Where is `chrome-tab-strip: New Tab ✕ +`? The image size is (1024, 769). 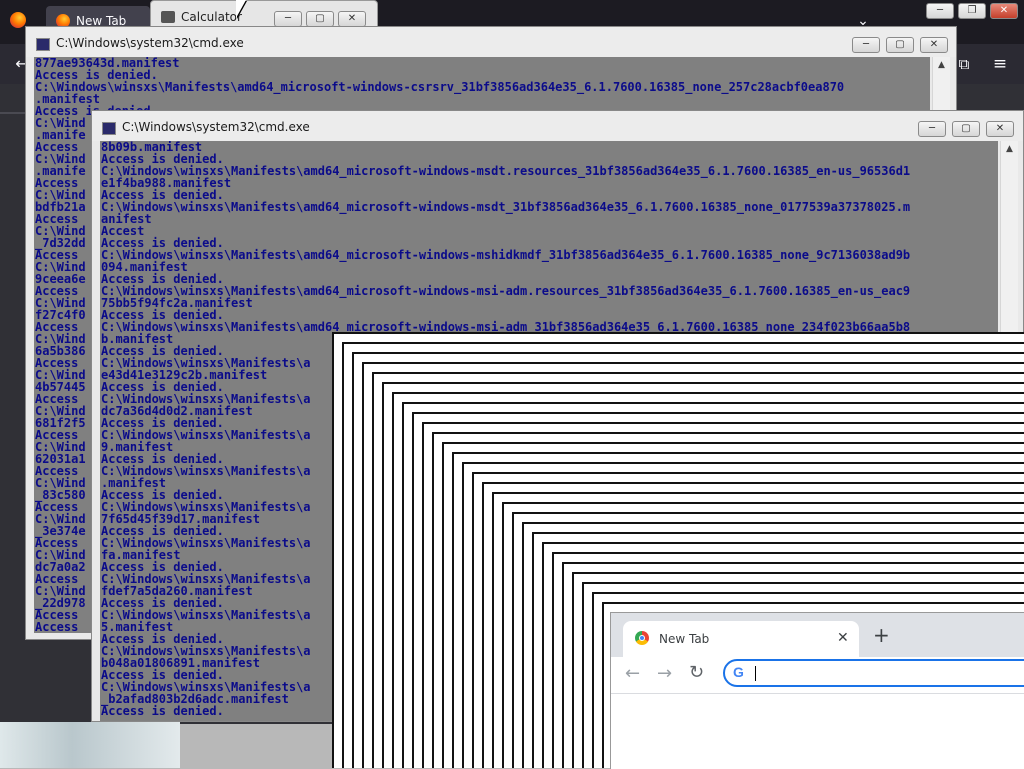
chrome-tab-strip: New Tab ✕ + is located at coordinates (817, 635).